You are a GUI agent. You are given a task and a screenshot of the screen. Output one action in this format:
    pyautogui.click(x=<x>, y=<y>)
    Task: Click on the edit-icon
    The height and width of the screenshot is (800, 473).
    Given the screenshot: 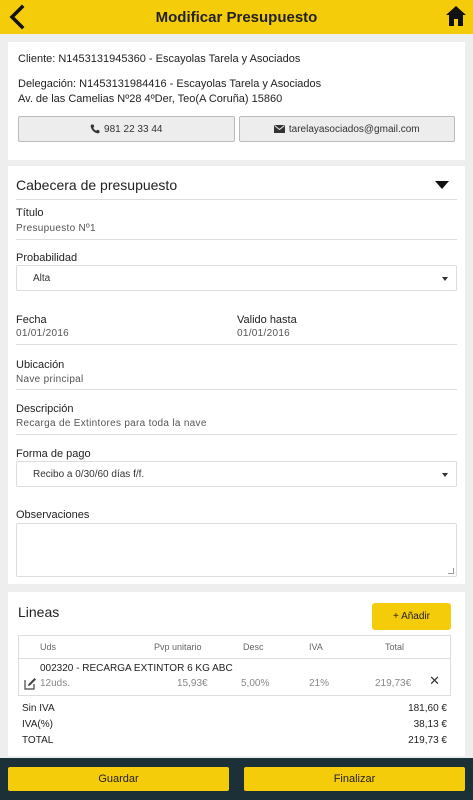 What is the action you would take?
    pyautogui.click(x=30, y=683)
    